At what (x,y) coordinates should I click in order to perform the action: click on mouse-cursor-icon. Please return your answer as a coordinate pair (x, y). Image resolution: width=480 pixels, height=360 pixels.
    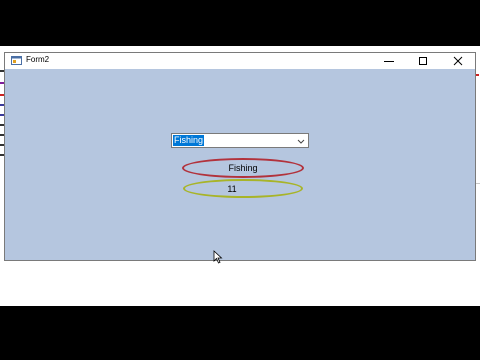
    Looking at the image, I should click on (218, 257).